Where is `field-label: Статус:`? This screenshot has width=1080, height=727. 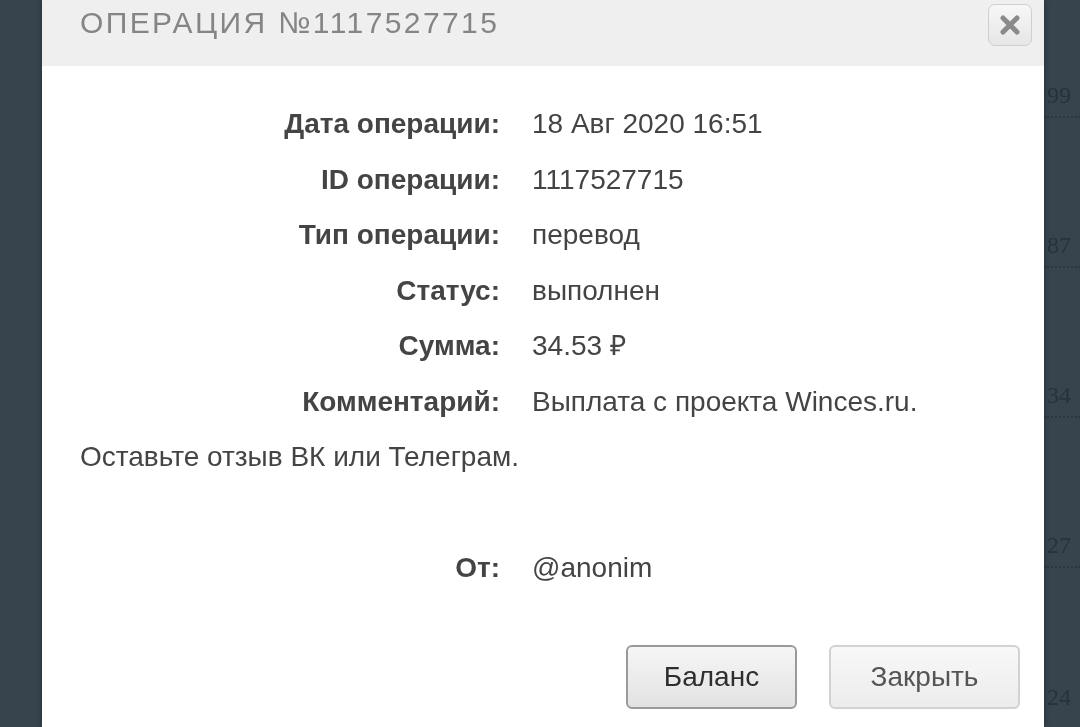
field-label: Статус: is located at coordinates (447, 290).